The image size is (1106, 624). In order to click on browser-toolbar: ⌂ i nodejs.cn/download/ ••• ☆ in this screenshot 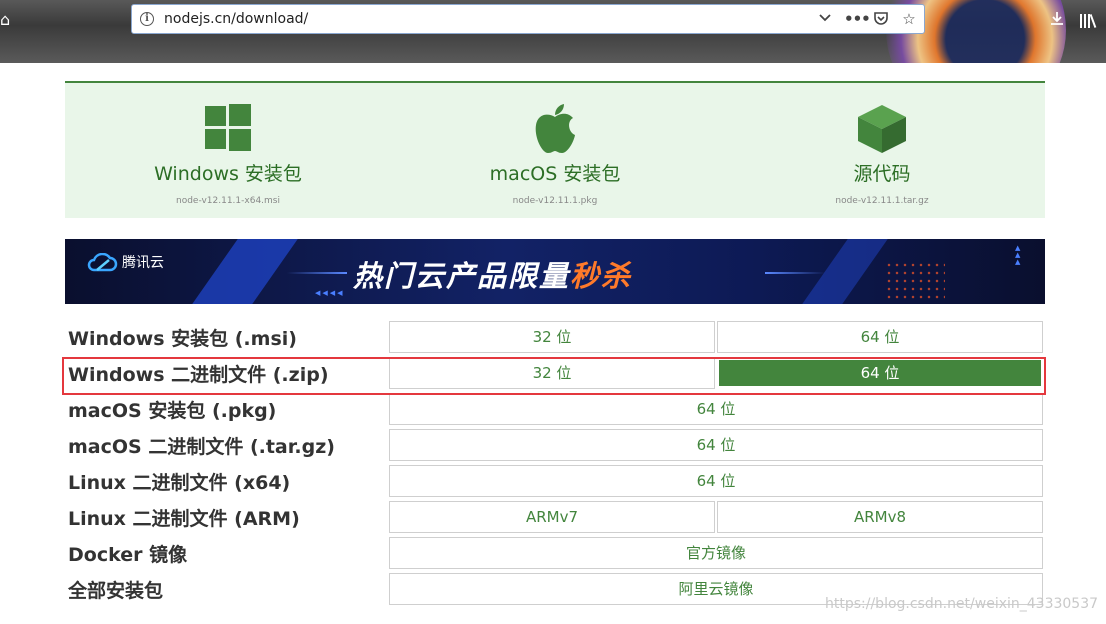, I will do `click(553, 31)`.